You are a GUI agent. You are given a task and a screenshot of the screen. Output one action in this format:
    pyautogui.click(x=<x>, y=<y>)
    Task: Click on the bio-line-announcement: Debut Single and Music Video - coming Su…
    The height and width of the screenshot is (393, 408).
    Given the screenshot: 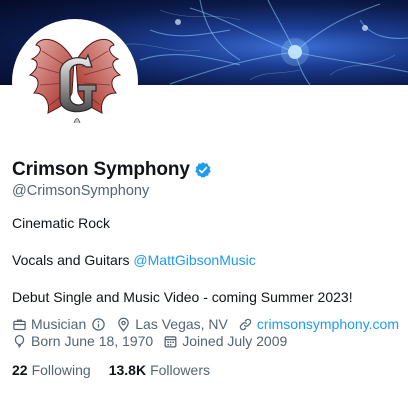 What is the action you would take?
    pyautogui.click(x=182, y=297)
    